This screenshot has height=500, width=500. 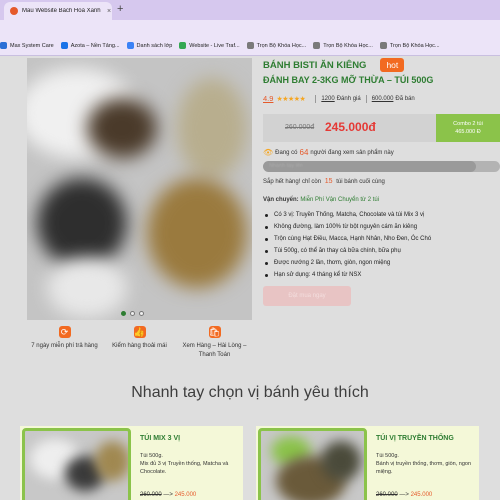 What do you see at coordinates (109, 11) in the screenshot?
I see `close-tab-icon: ×` at bounding box center [109, 11].